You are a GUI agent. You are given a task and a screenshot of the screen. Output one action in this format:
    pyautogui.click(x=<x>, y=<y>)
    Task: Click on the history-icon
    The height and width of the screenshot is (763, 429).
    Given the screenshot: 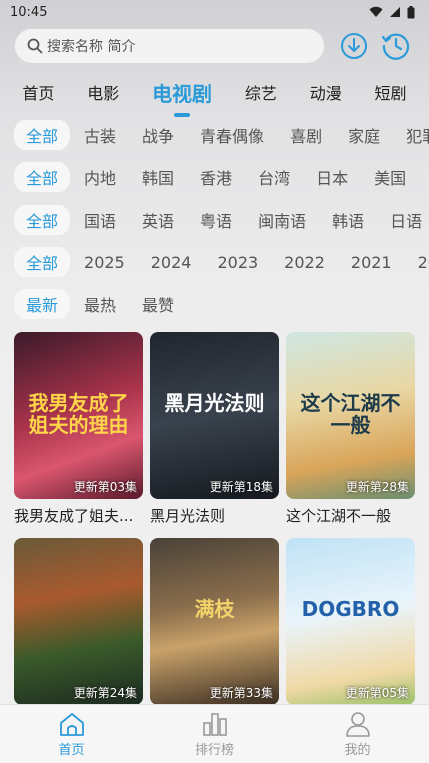 What is the action you would take?
    pyautogui.click(x=395, y=46)
    